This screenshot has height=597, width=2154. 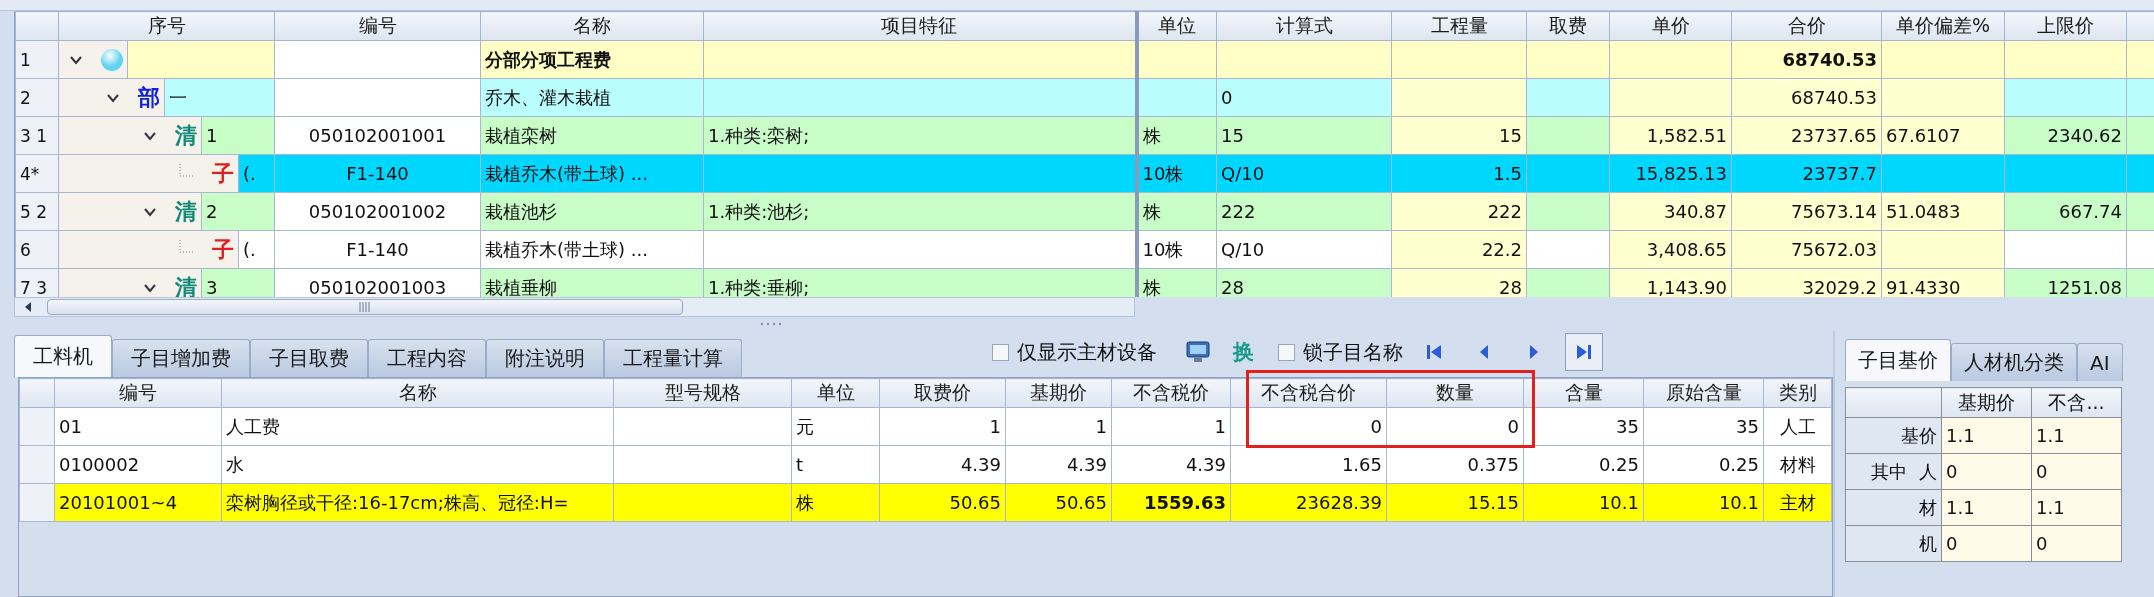 I want to click on column-header: 单价偏差%, so click(x=1943, y=26).